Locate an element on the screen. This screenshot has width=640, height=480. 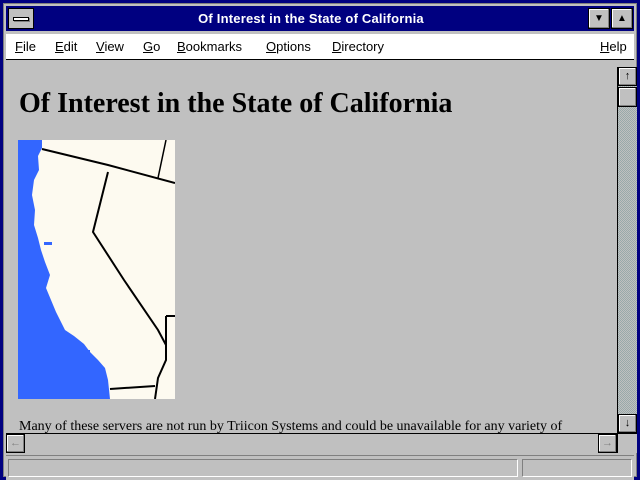
scroll-right-button: → is located at coordinates (607, 443).